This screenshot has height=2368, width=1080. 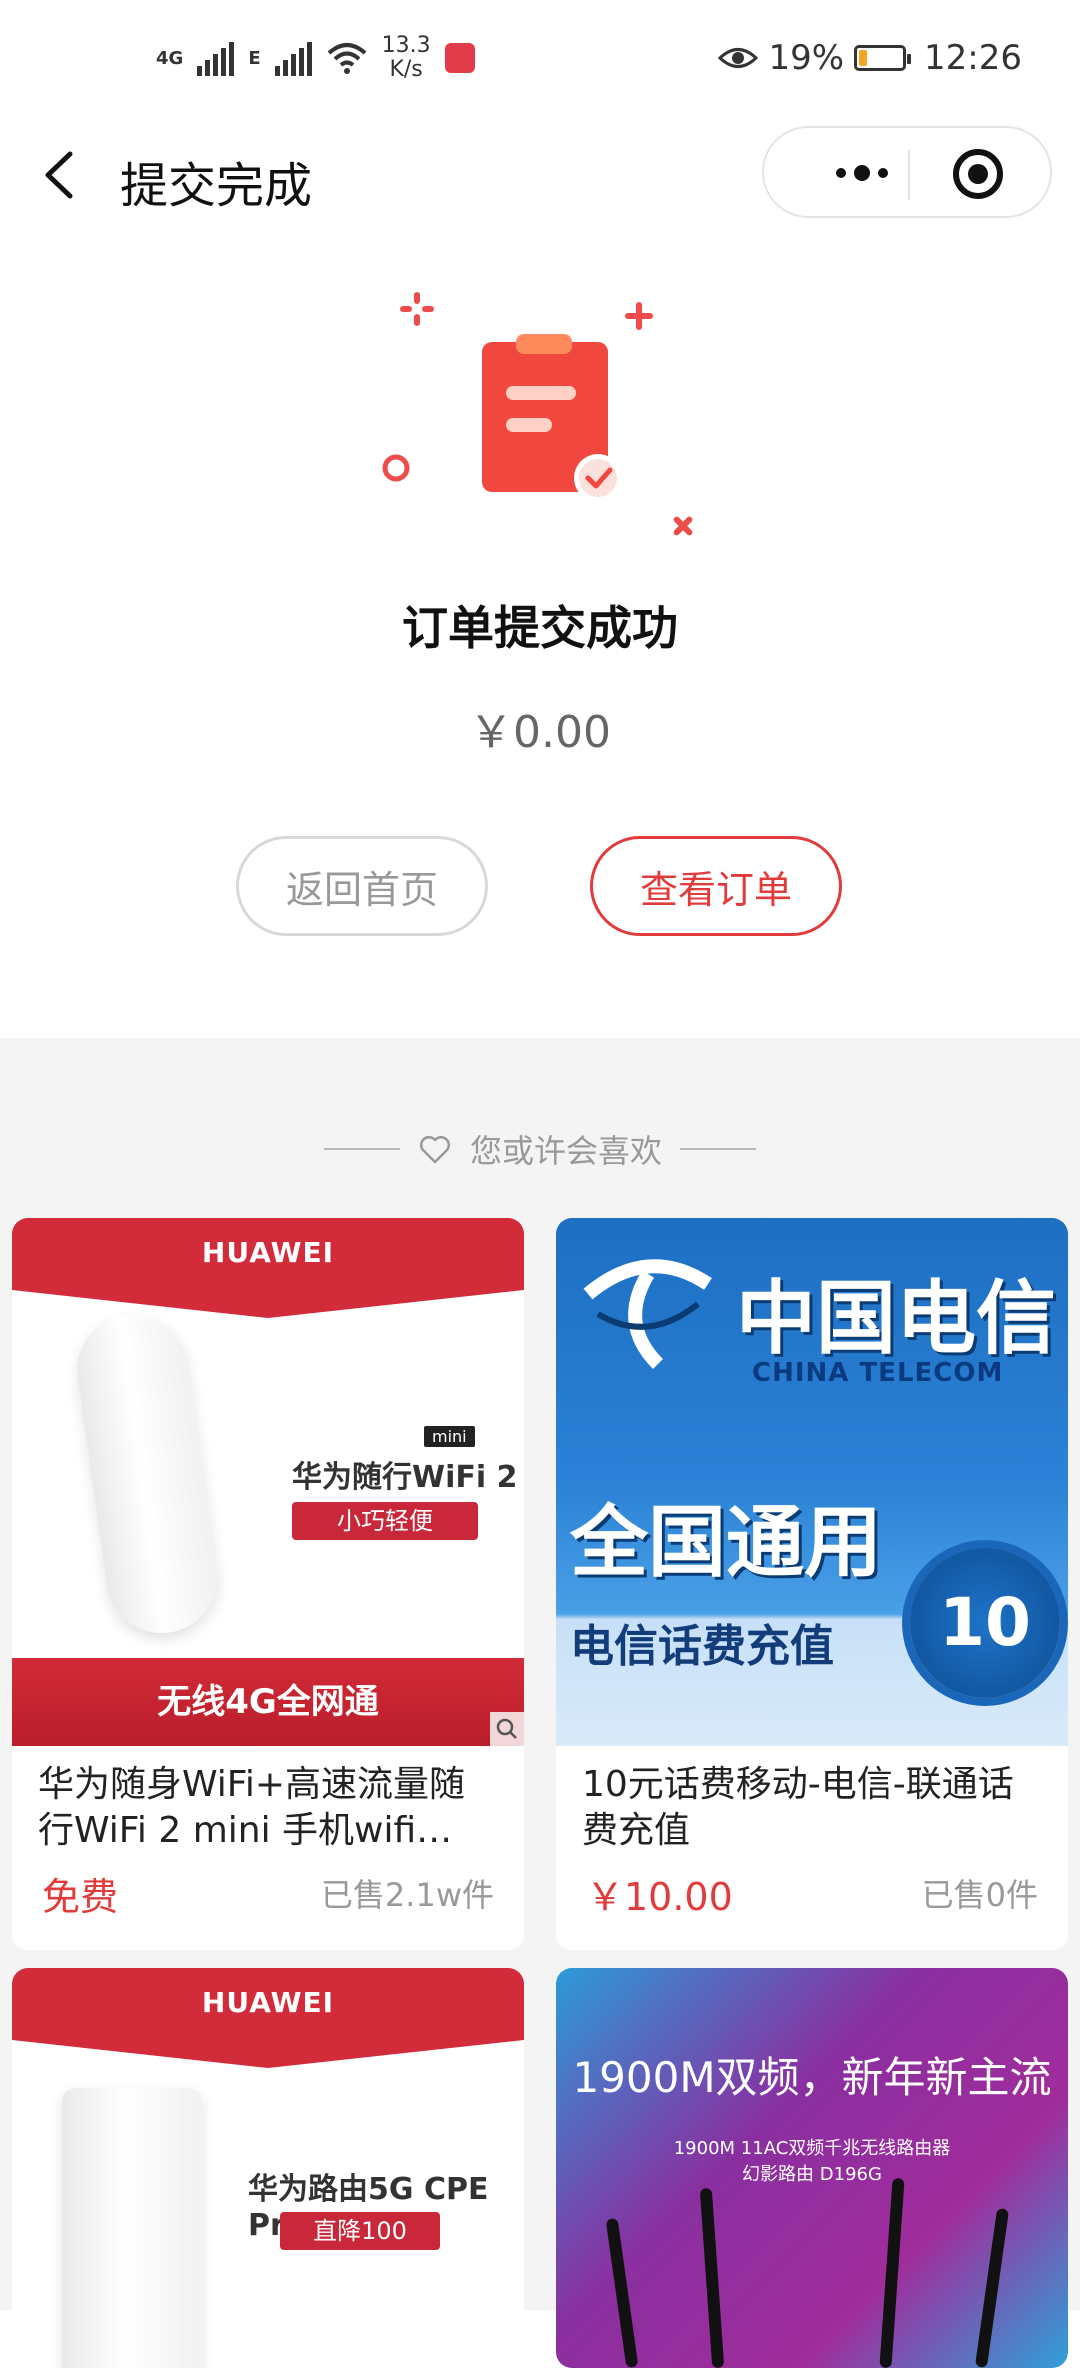 What do you see at coordinates (812, 1482) in the screenshot?
I see `product-image: 中国电信 CHINA TELECOM 全国通用 电信话费充值 10` at bounding box center [812, 1482].